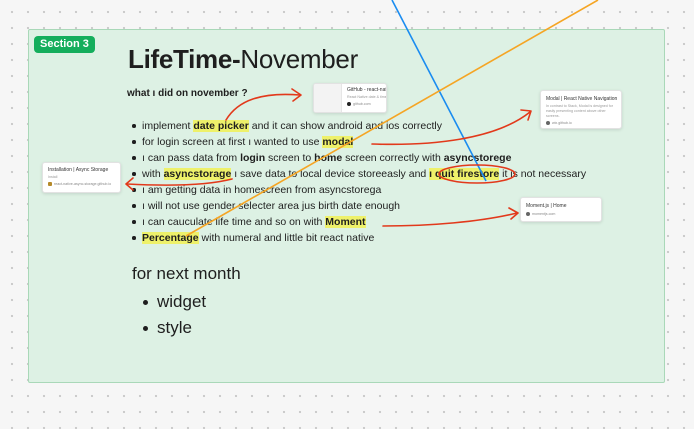  Describe the element at coordinates (263, 104) in the screenshot. I see `red-arrow-date-picker` at that location.